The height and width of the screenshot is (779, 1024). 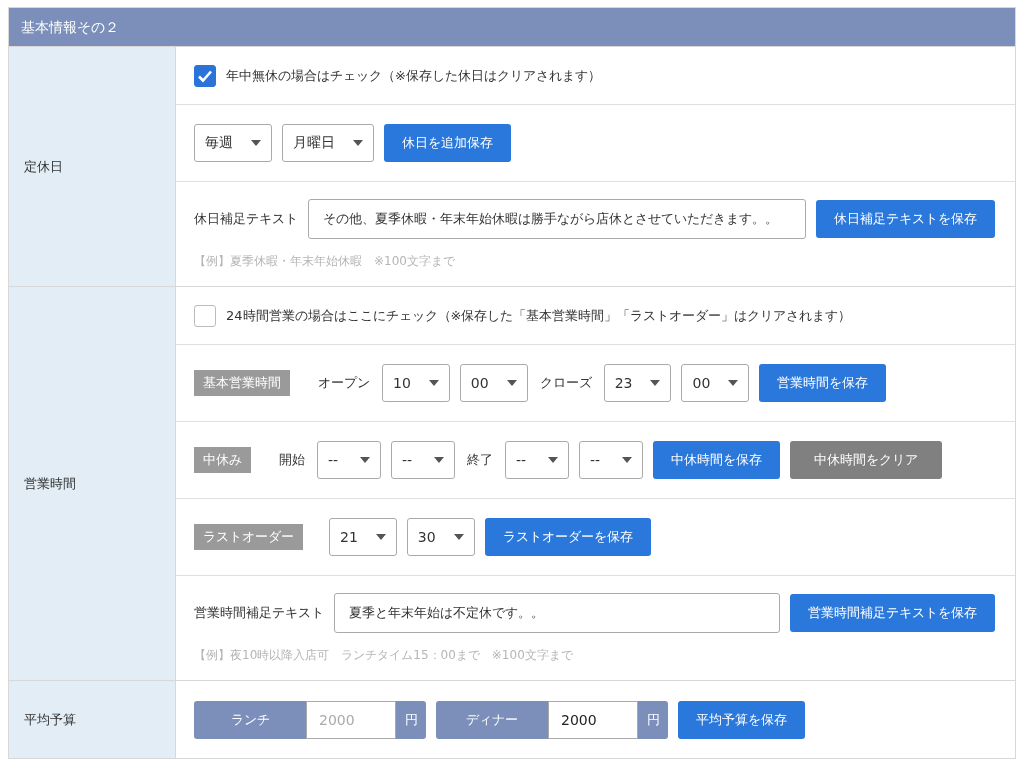 I want to click on hint-text: 【例】夏季休暇・年末年始休暇 ※100文字まで, so click(x=325, y=261).